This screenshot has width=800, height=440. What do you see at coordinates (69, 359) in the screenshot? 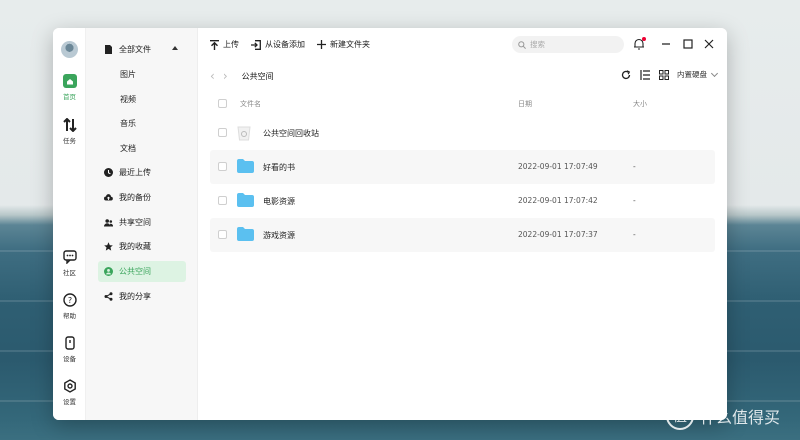
I see `rail-label: 设备` at bounding box center [69, 359].